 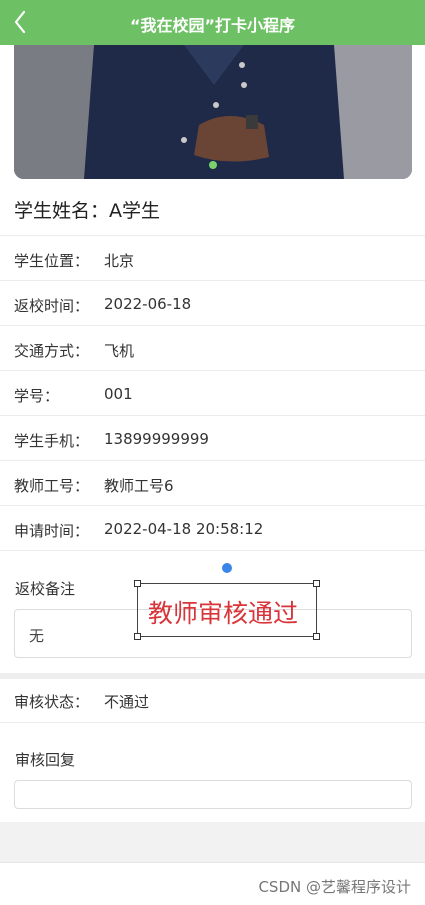 What do you see at coordinates (137, 583) in the screenshot?
I see `resize-handle-top-left` at bounding box center [137, 583].